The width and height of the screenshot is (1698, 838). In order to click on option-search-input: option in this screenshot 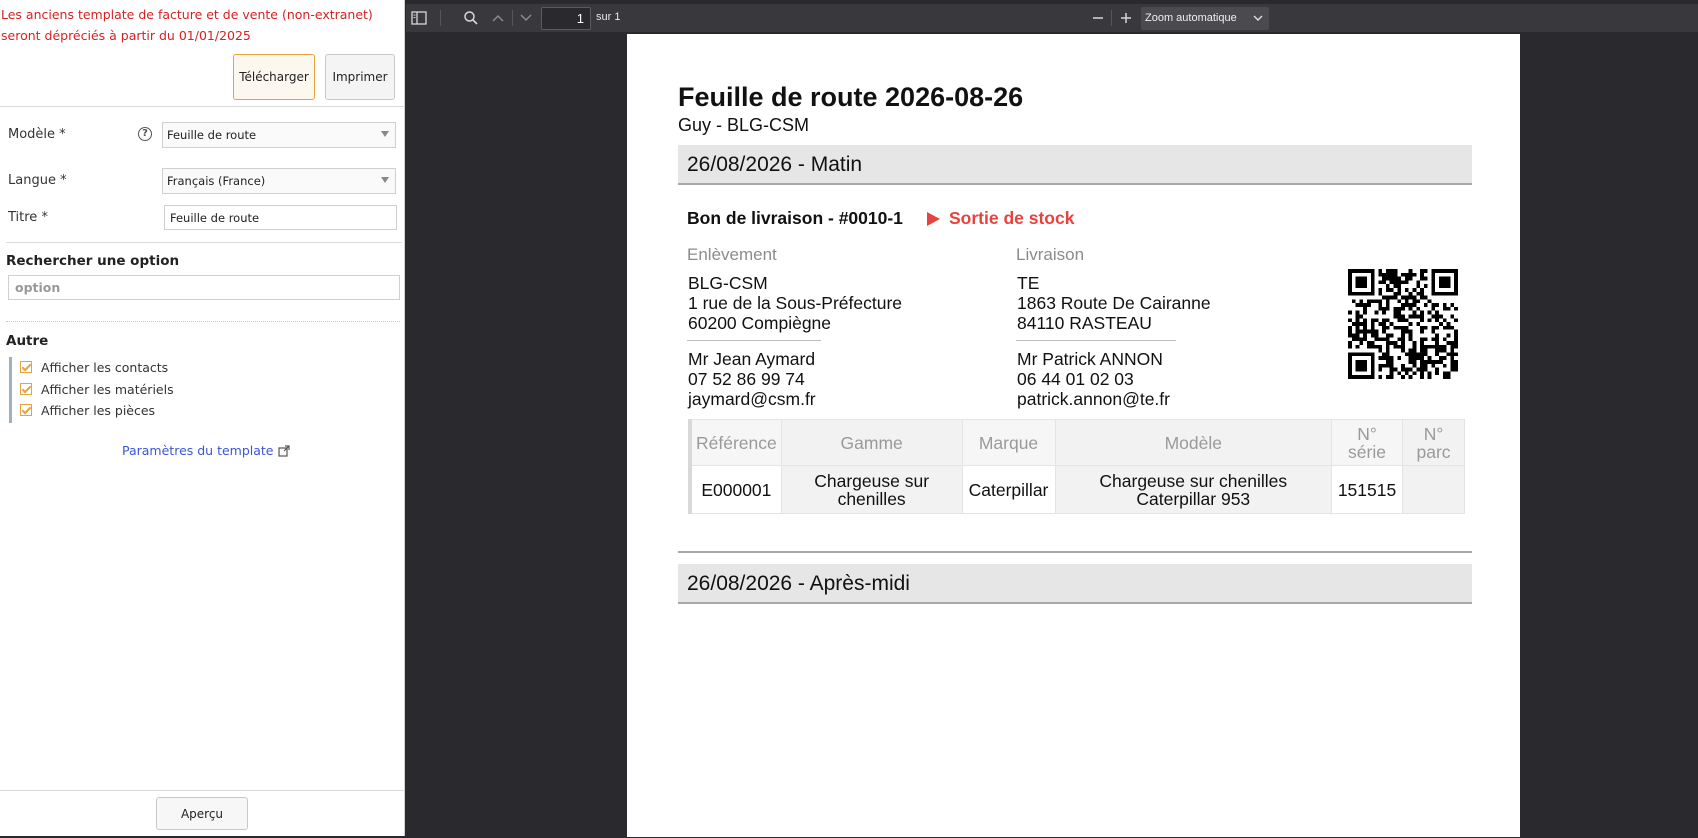, I will do `click(204, 287)`.